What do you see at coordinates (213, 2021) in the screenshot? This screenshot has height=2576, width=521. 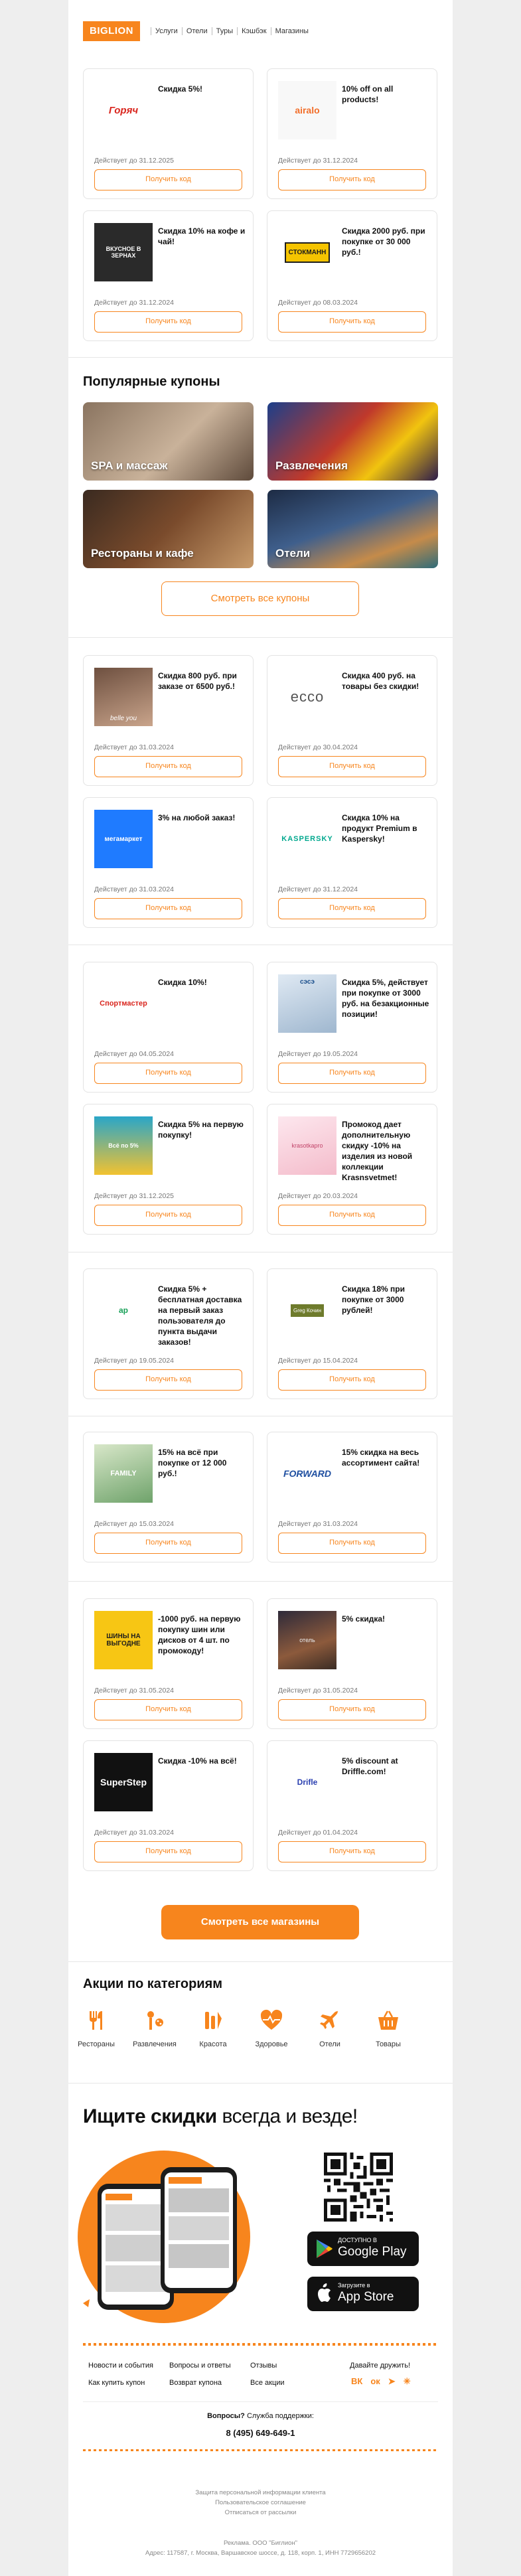 I see `beauty-icon` at bounding box center [213, 2021].